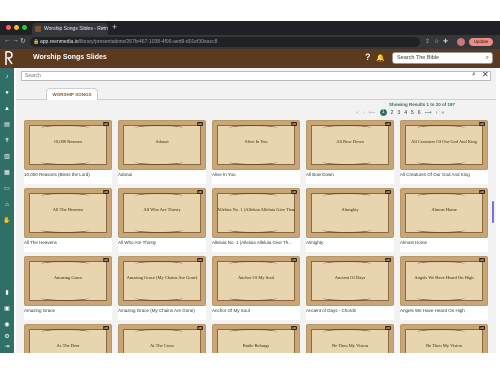 This screenshot has height=375, width=500. Describe the element at coordinates (162, 310) in the screenshot. I see `song-caption: Amazing Grace (My Chains Are Gone)` at that location.